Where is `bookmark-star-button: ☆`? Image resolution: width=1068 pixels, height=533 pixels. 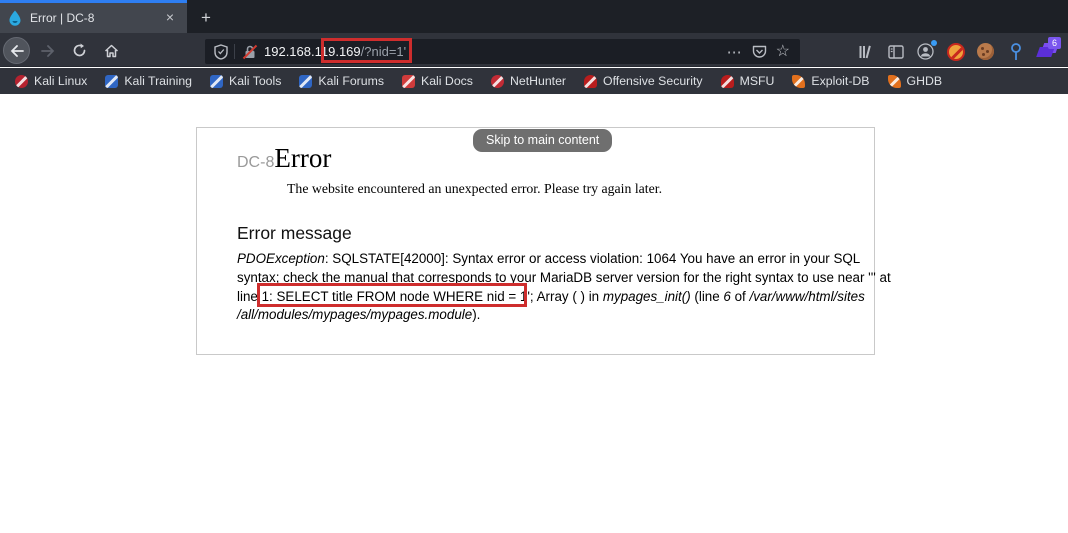
bookmark-star-button: ☆ is located at coordinates (783, 51).